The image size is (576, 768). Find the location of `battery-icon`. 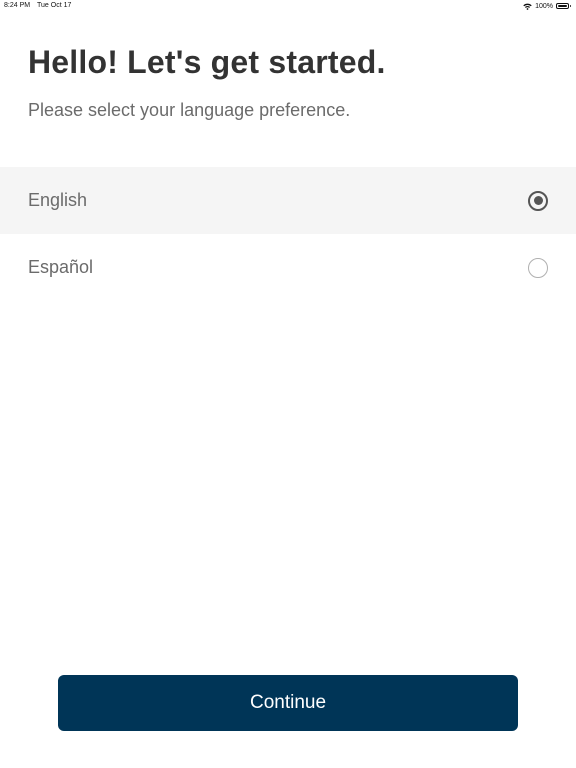

battery-icon is located at coordinates (563, 6).